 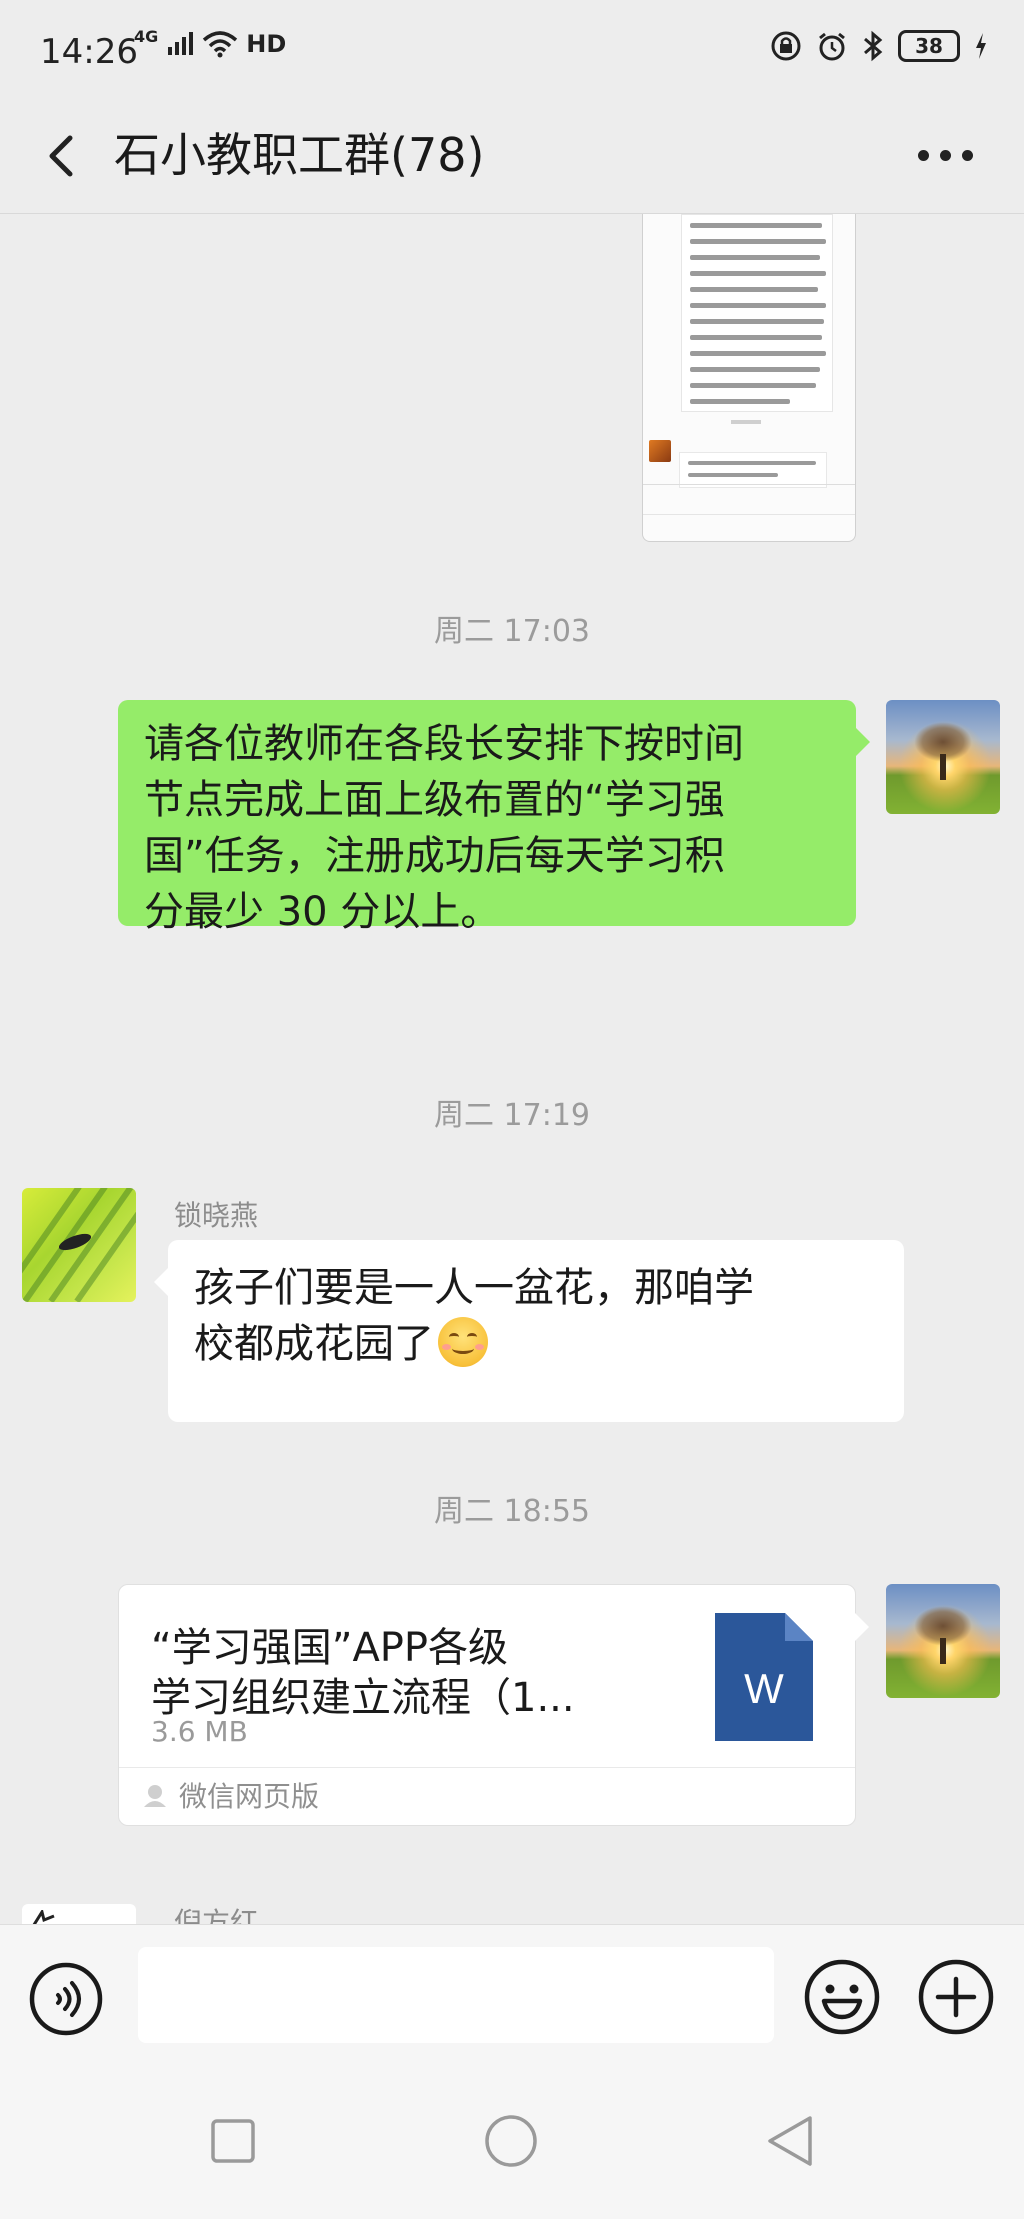 What do you see at coordinates (512, 52) in the screenshot?
I see `status-bar: 14:26 4G HD 38` at bounding box center [512, 52].